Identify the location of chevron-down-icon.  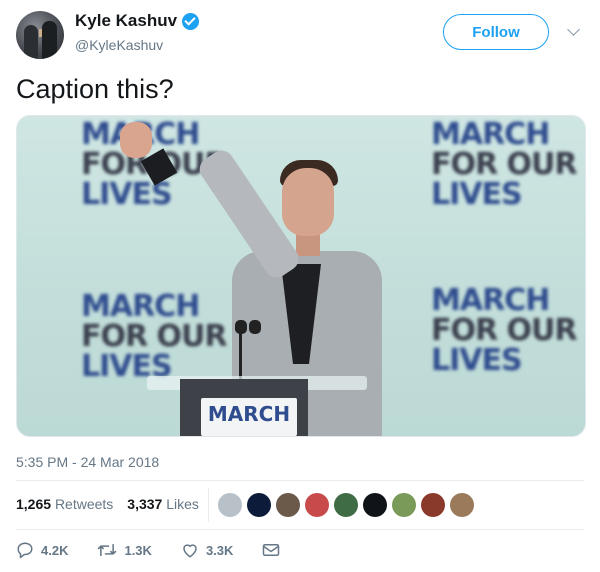
(573, 29).